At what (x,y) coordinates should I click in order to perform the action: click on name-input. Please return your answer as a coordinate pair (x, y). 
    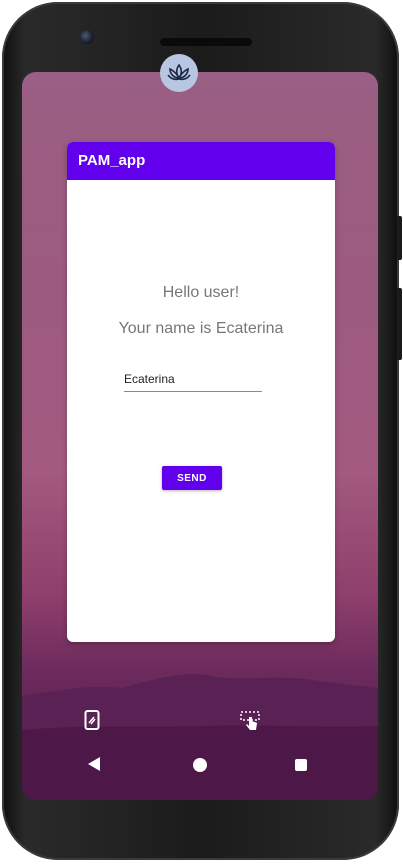
    Looking at the image, I should click on (193, 380).